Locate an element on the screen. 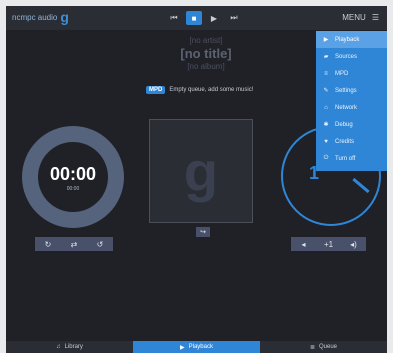 The height and width of the screenshot is (353, 393). menu-item-turn-off: ⏻ Turn off is located at coordinates (351, 158).